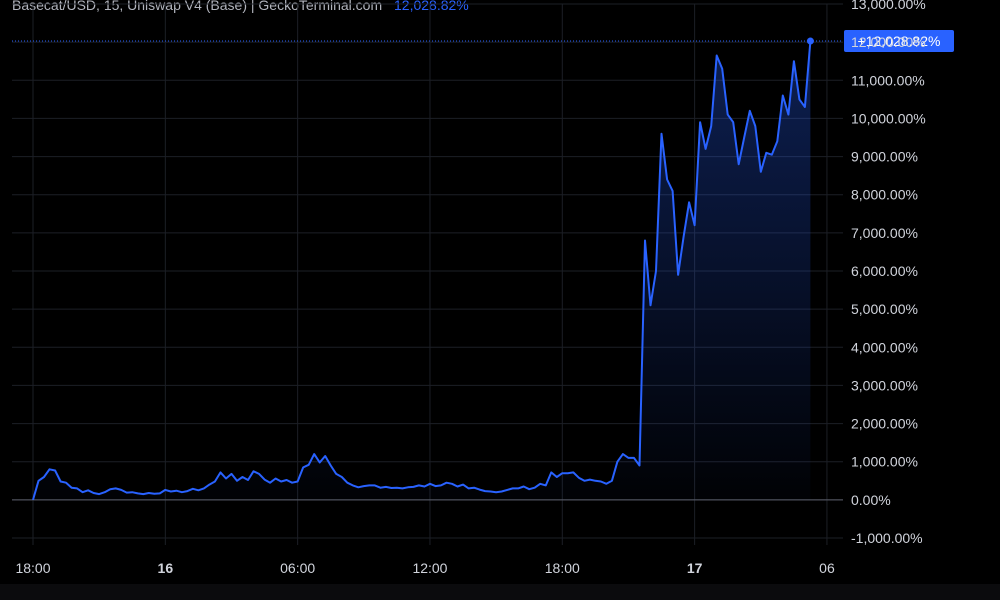 This screenshot has width=1000, height=600. Describe the element at coordinates (695, 568) in the screenshot. I see `x-tick-label: 17` at that location.